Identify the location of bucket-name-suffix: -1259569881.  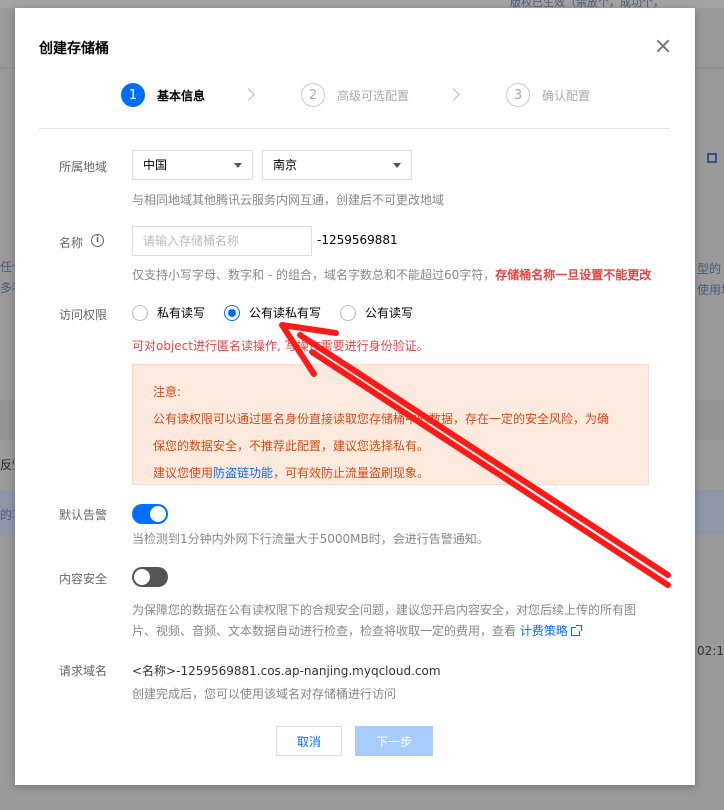
(357, 240).